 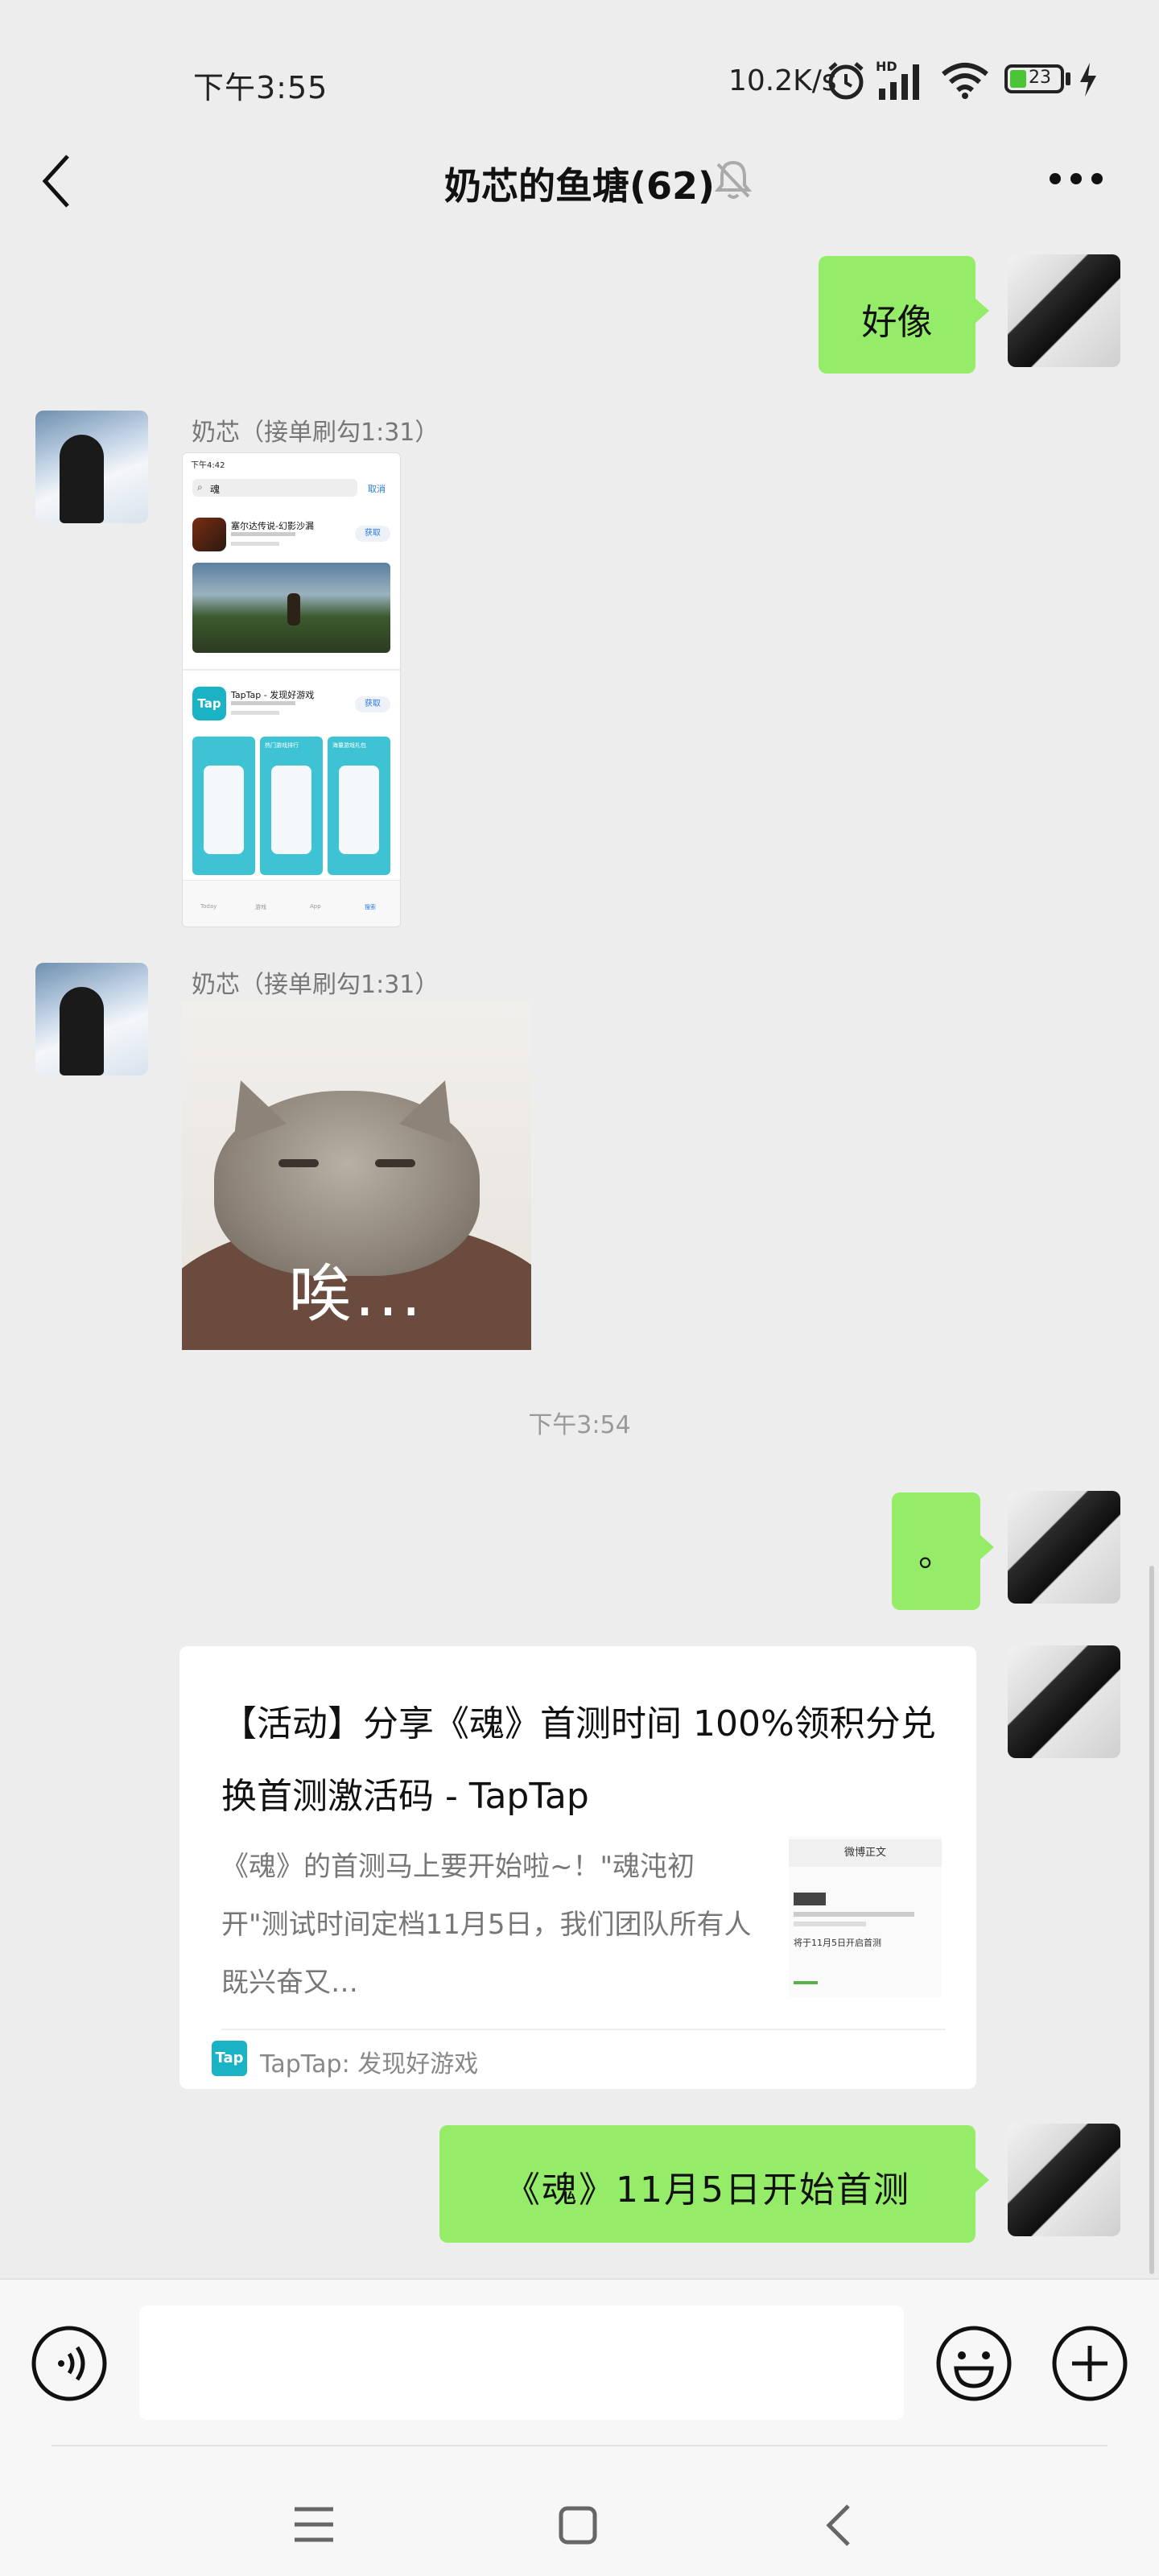 What do you see at coordinates (579, 1425) in the screenshot?
I see `chat-timestamp: 下午3:54` at bounding box center [579, 1425].